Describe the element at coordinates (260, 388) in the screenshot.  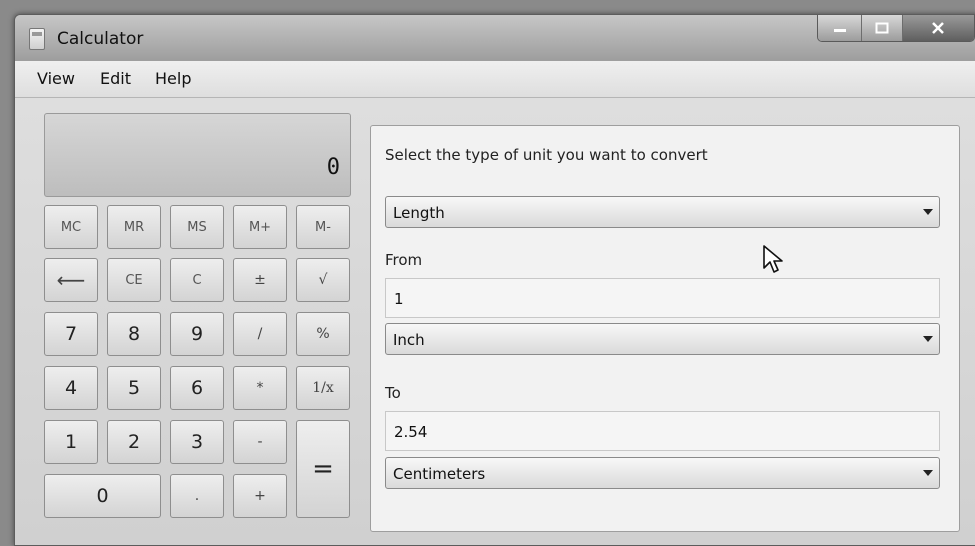
I see `key-multiply: *` at that location.